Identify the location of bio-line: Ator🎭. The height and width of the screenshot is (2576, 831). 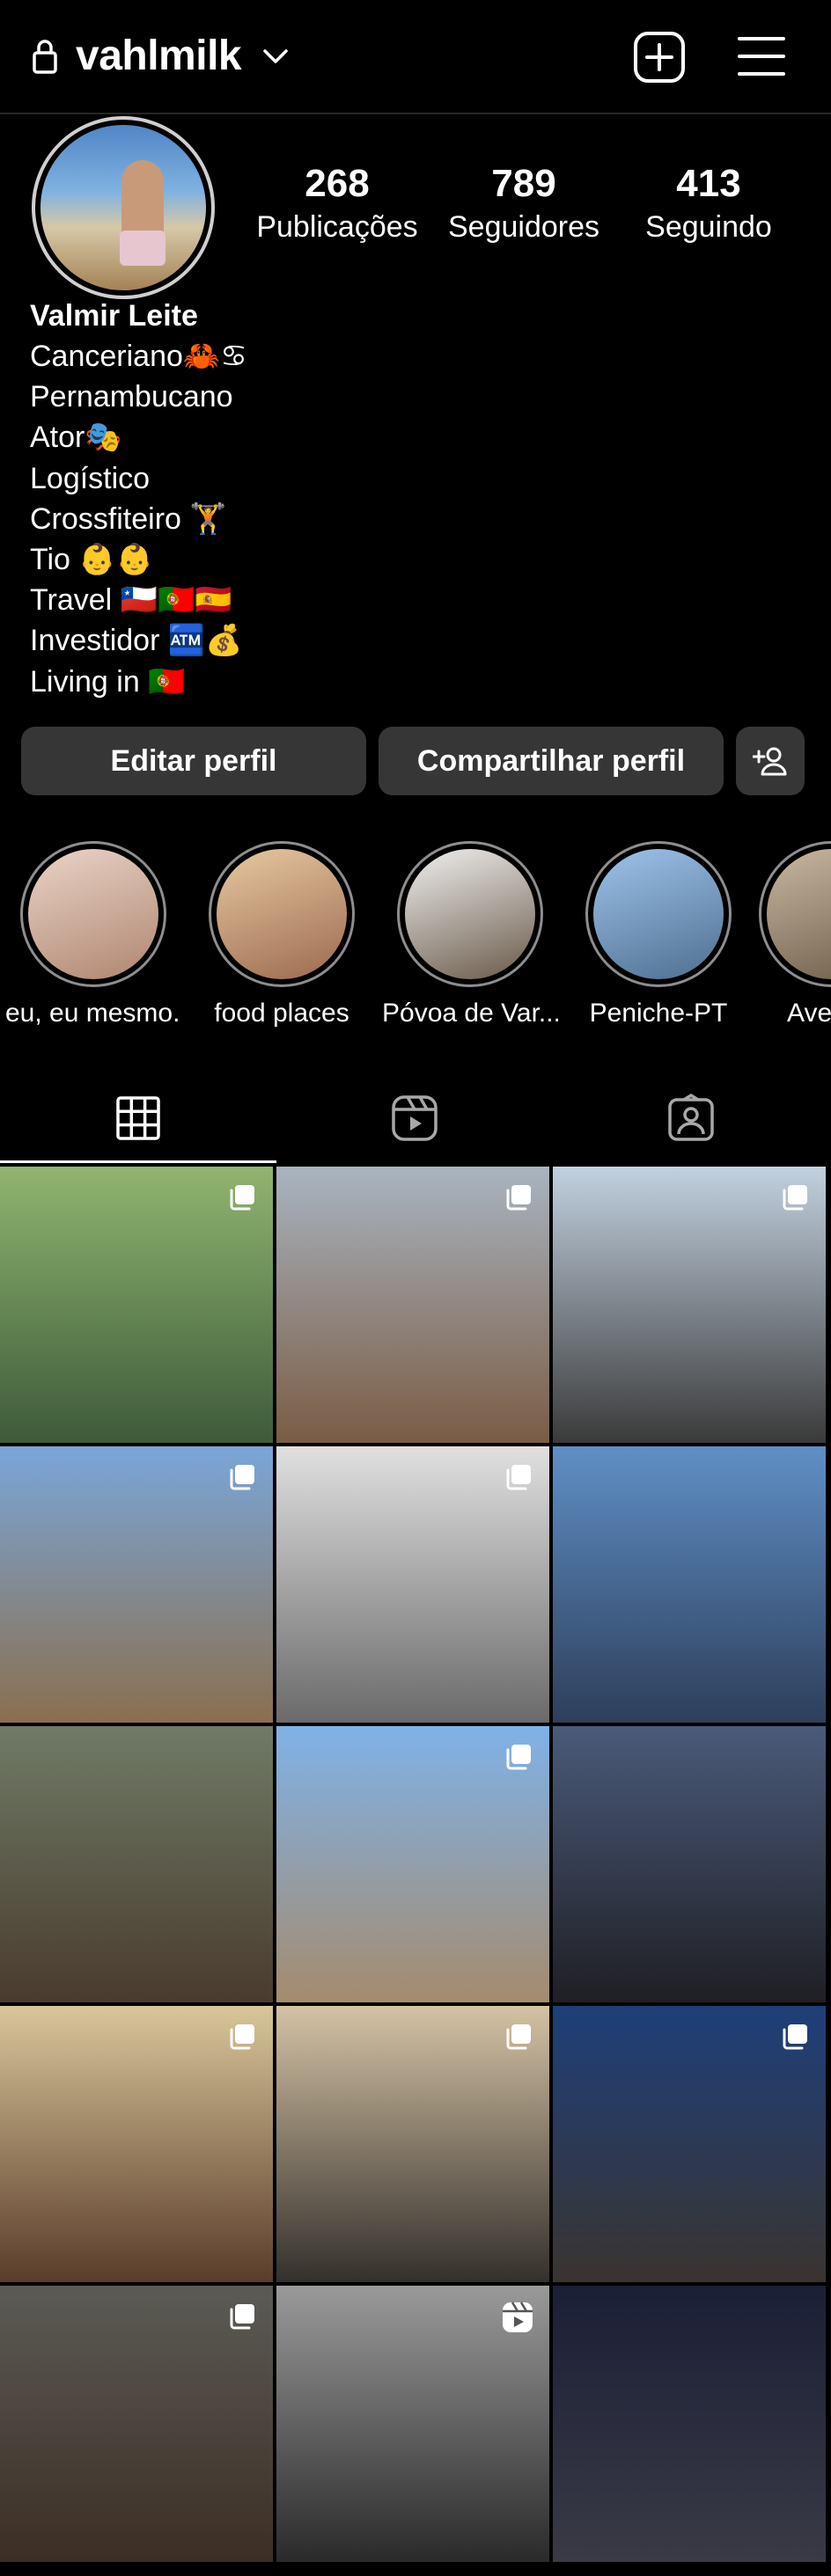
(76, 438).